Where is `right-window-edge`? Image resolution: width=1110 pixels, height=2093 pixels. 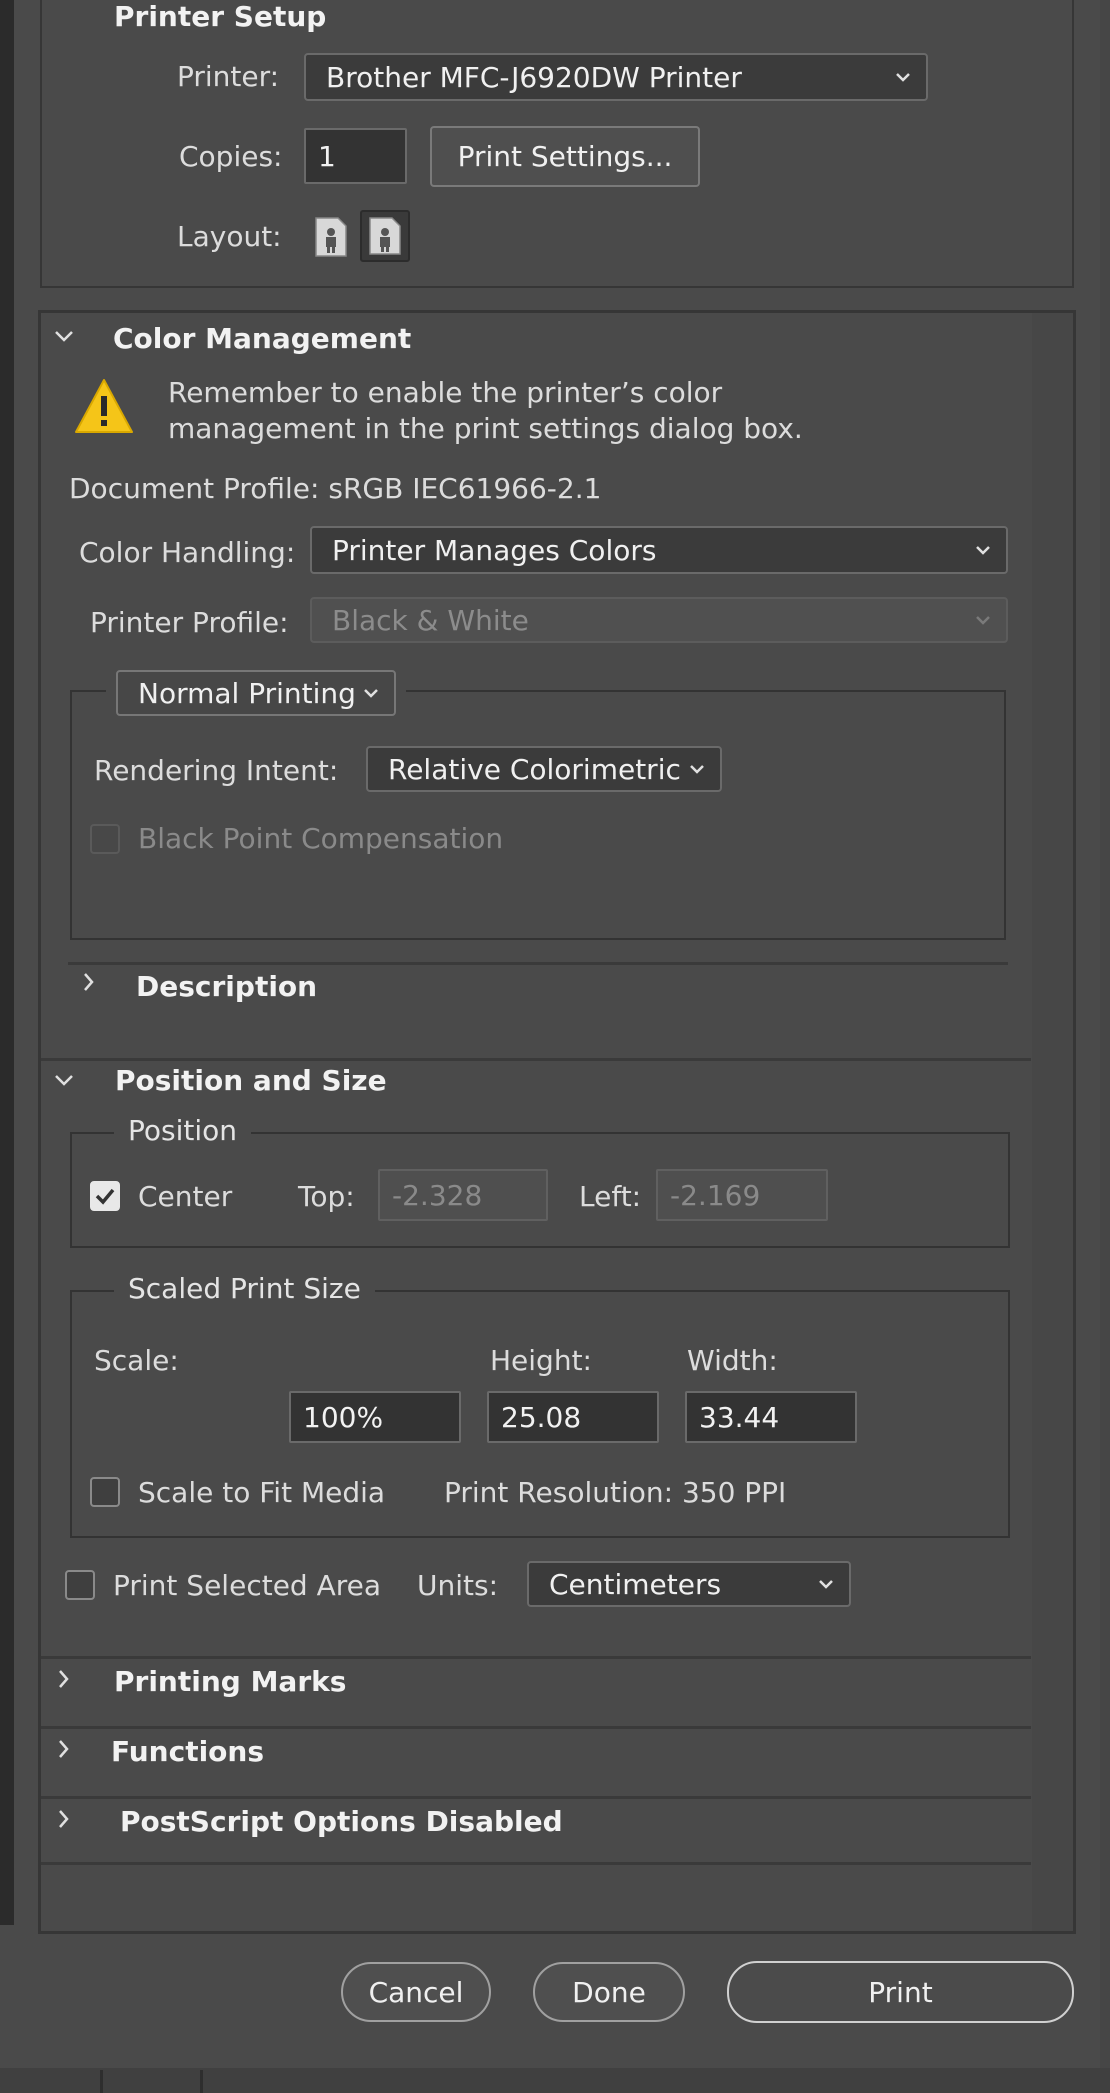
right-window-edge is located at coordinates (1105, 1046).